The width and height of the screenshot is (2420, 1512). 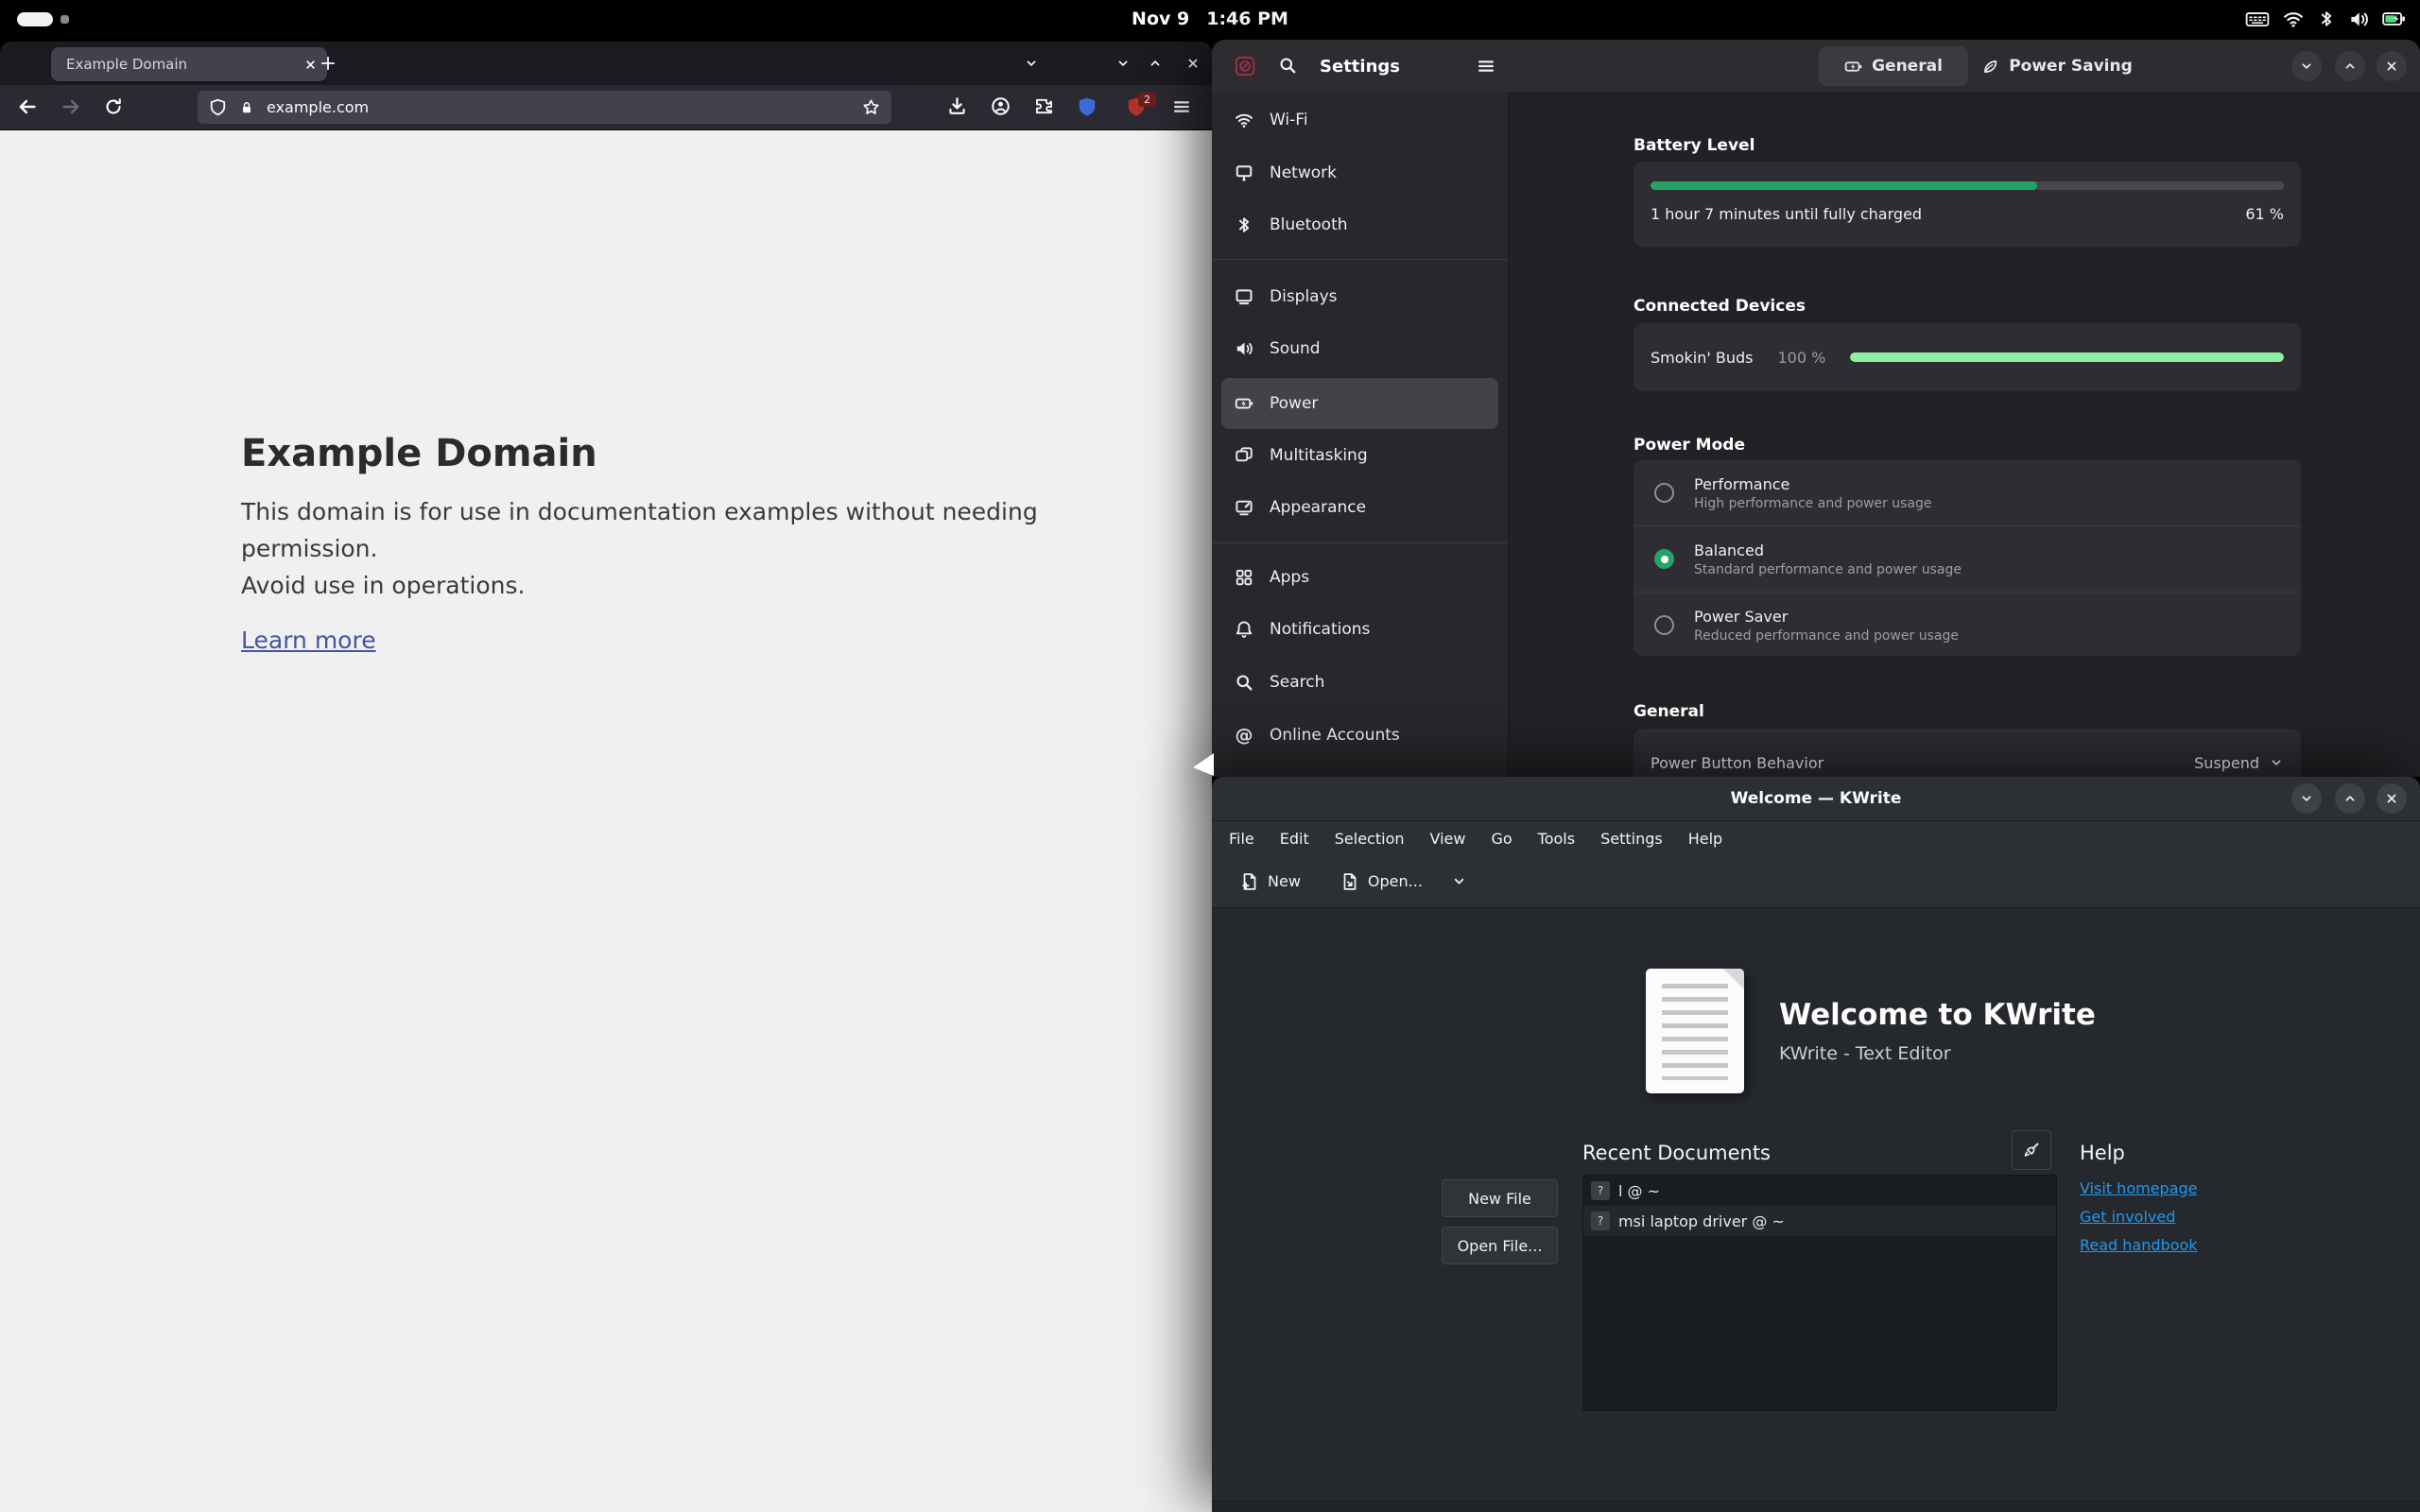 What do you see at coordinates (1701, 1220) in the screenshot?
I see `recent-item-label: msi laptop driver @ ~` at bounding box center [1701, 1220].